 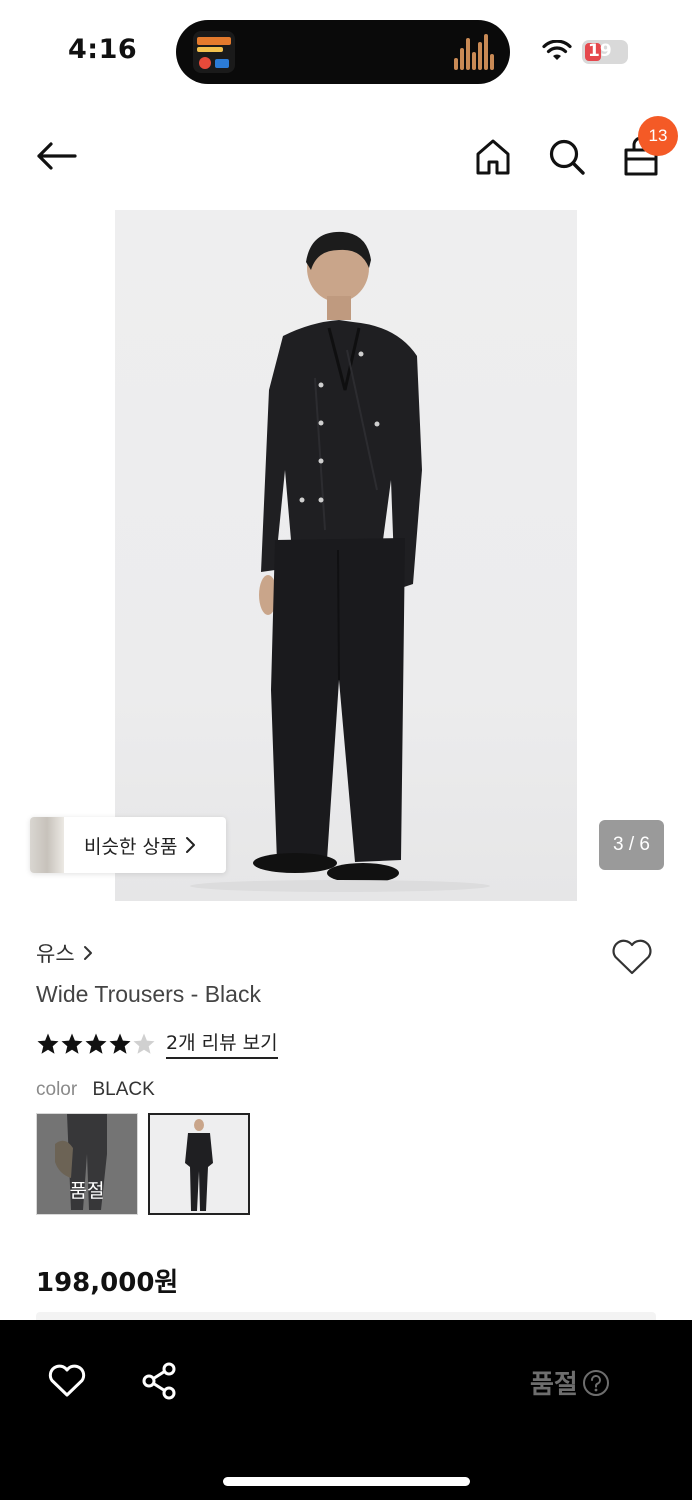 I want to click on now-playing-artwork, so click(x=214, y=52).